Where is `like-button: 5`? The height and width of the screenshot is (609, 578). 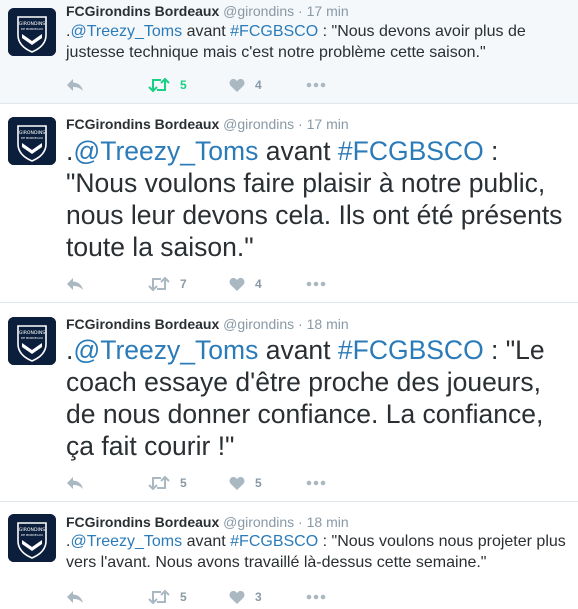
like-button: 5 is located at coordinates (245, 483).